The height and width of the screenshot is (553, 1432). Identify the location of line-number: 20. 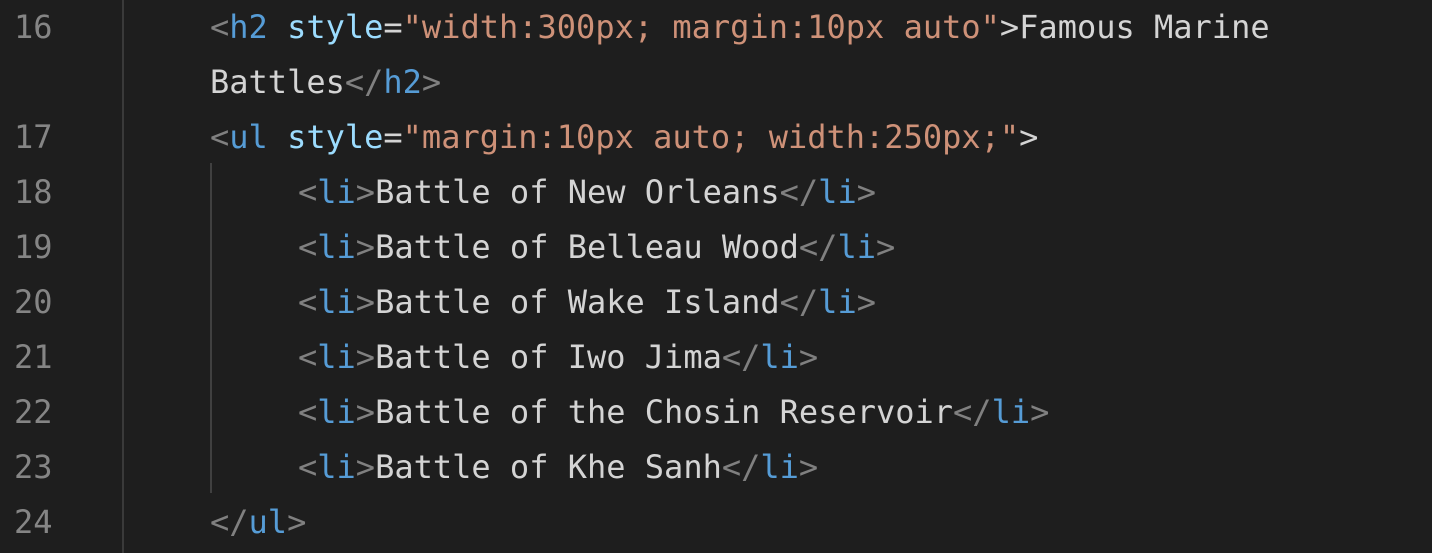
(33, 302).